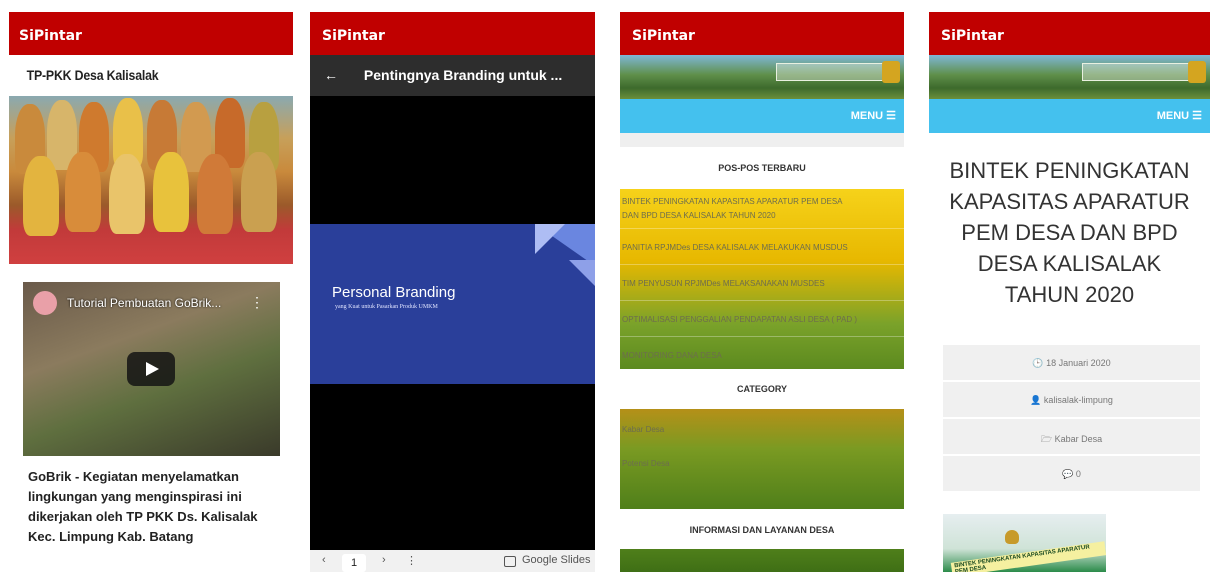  I want to click on slide-title: Personal Branding, so click(394, 292).